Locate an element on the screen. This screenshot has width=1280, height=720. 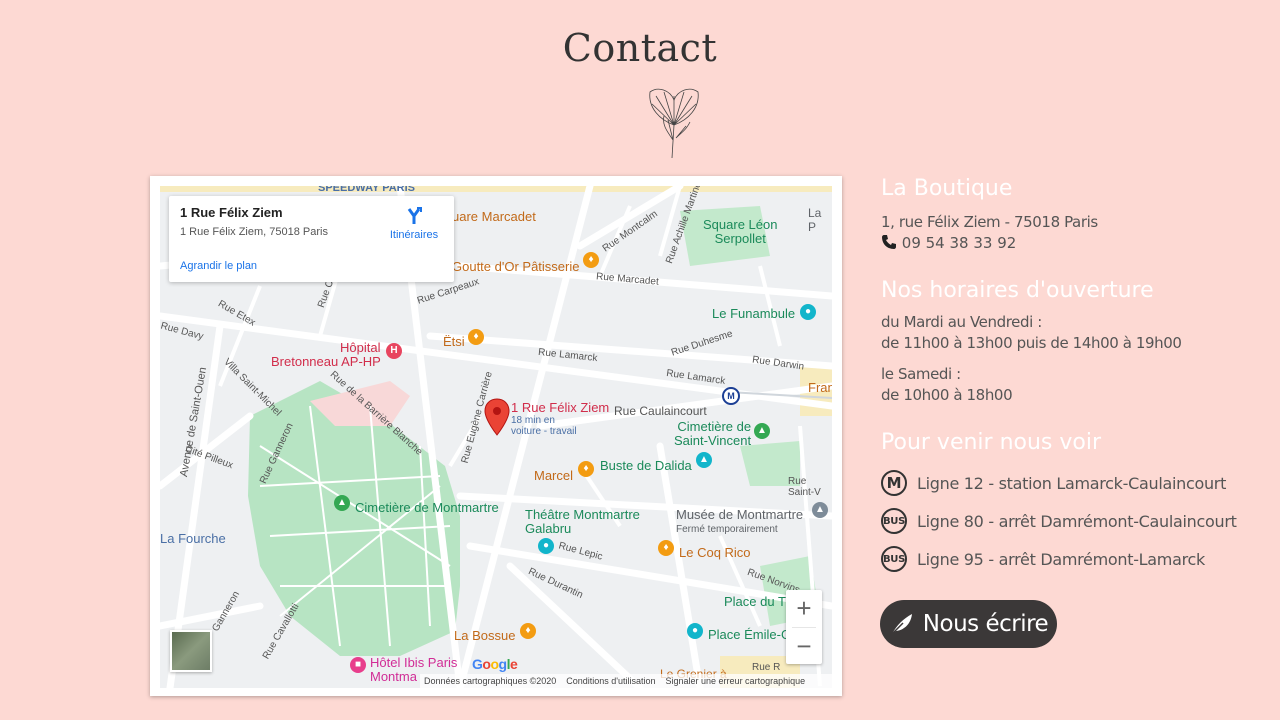
map-label: Goutte d'Or Pâtisserie is located at coordinates (516, 266).